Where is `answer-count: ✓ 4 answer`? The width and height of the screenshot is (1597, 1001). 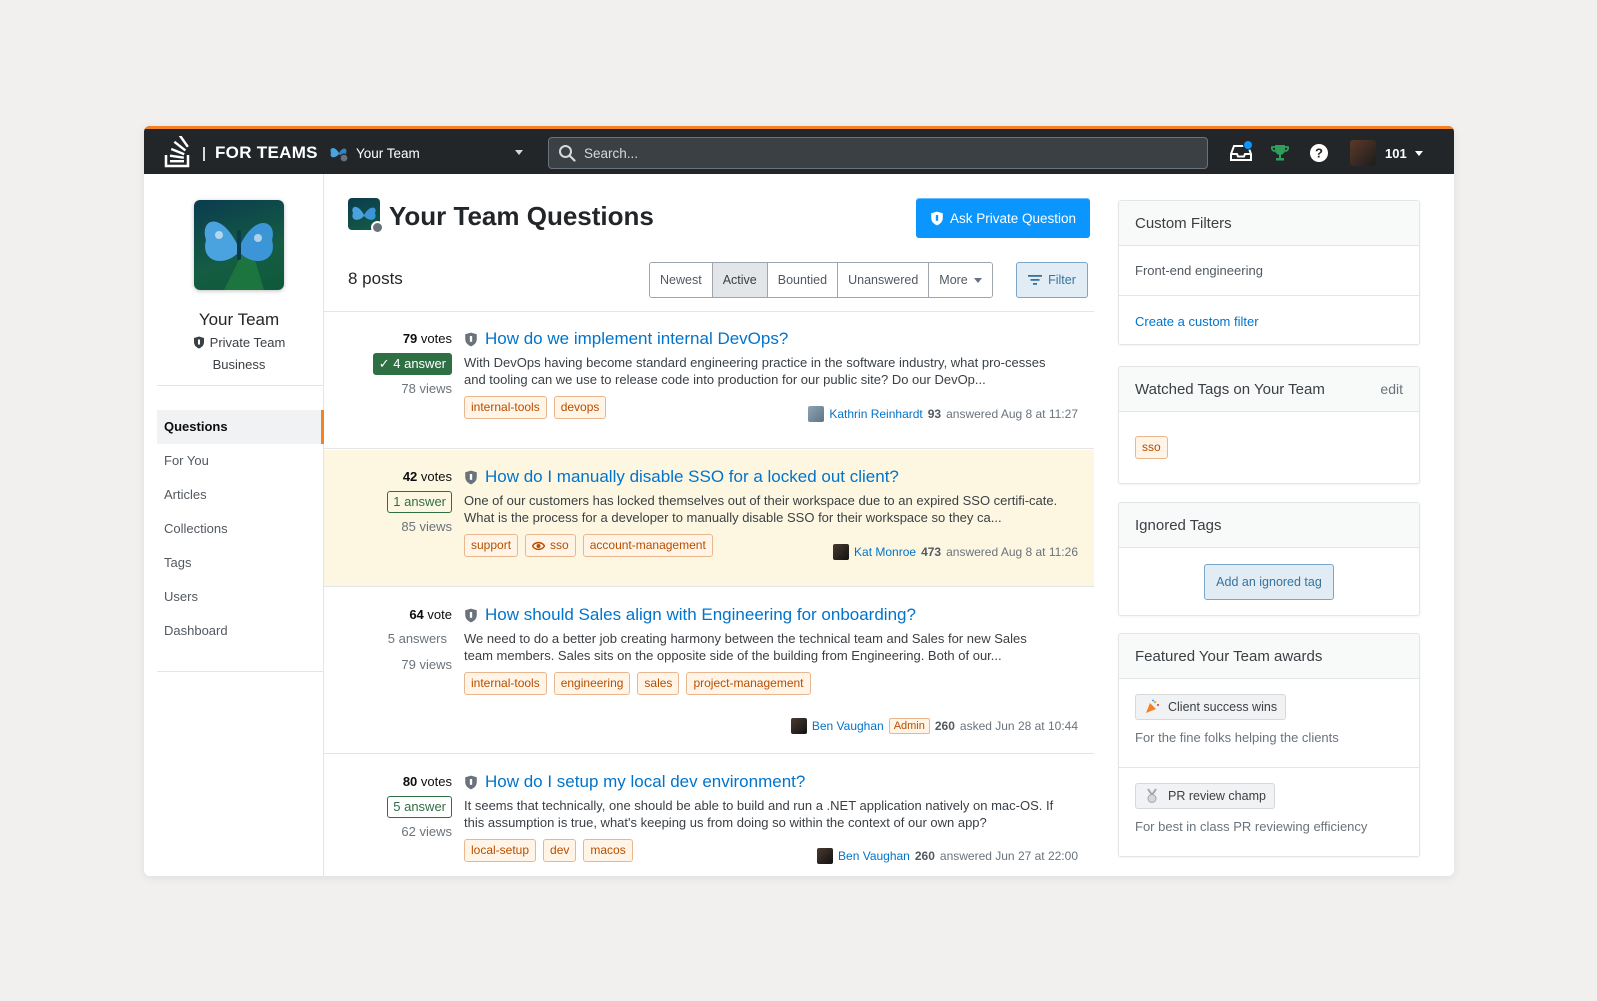 answer-count: ✓ 4 answer is located at coordinates (412, 364).